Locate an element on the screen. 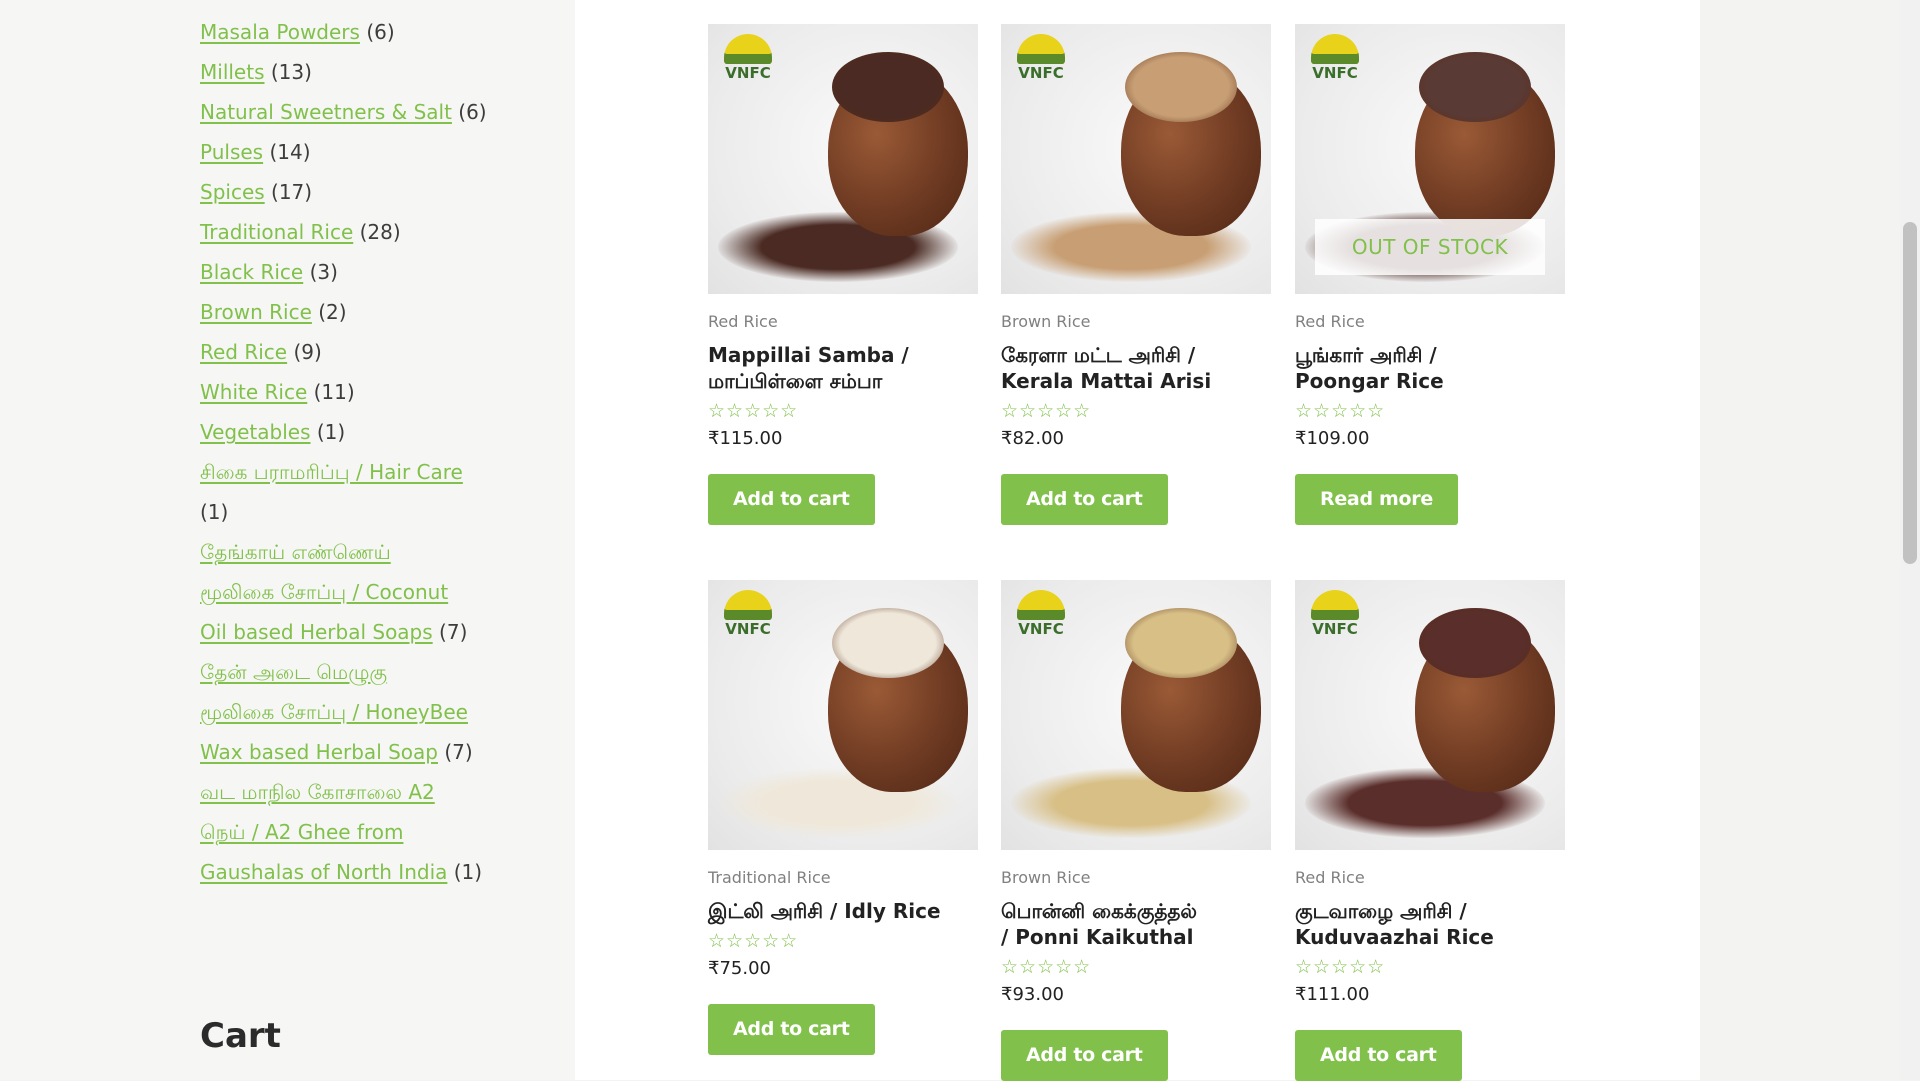  product-title-line: குடவாழை அரிசி / is located at coordinates (1430, 911).